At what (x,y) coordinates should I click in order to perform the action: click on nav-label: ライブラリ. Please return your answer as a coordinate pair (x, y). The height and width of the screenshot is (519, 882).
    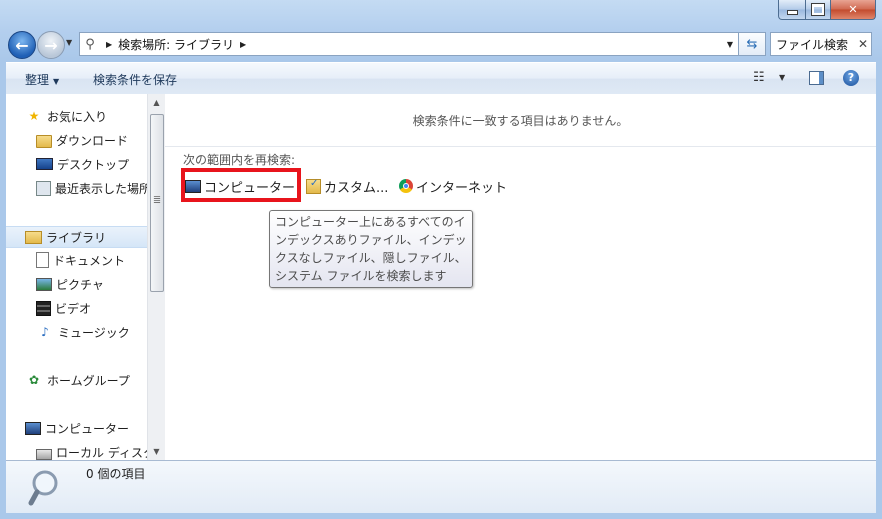
    Looking at the image, I should click on (76, 237).